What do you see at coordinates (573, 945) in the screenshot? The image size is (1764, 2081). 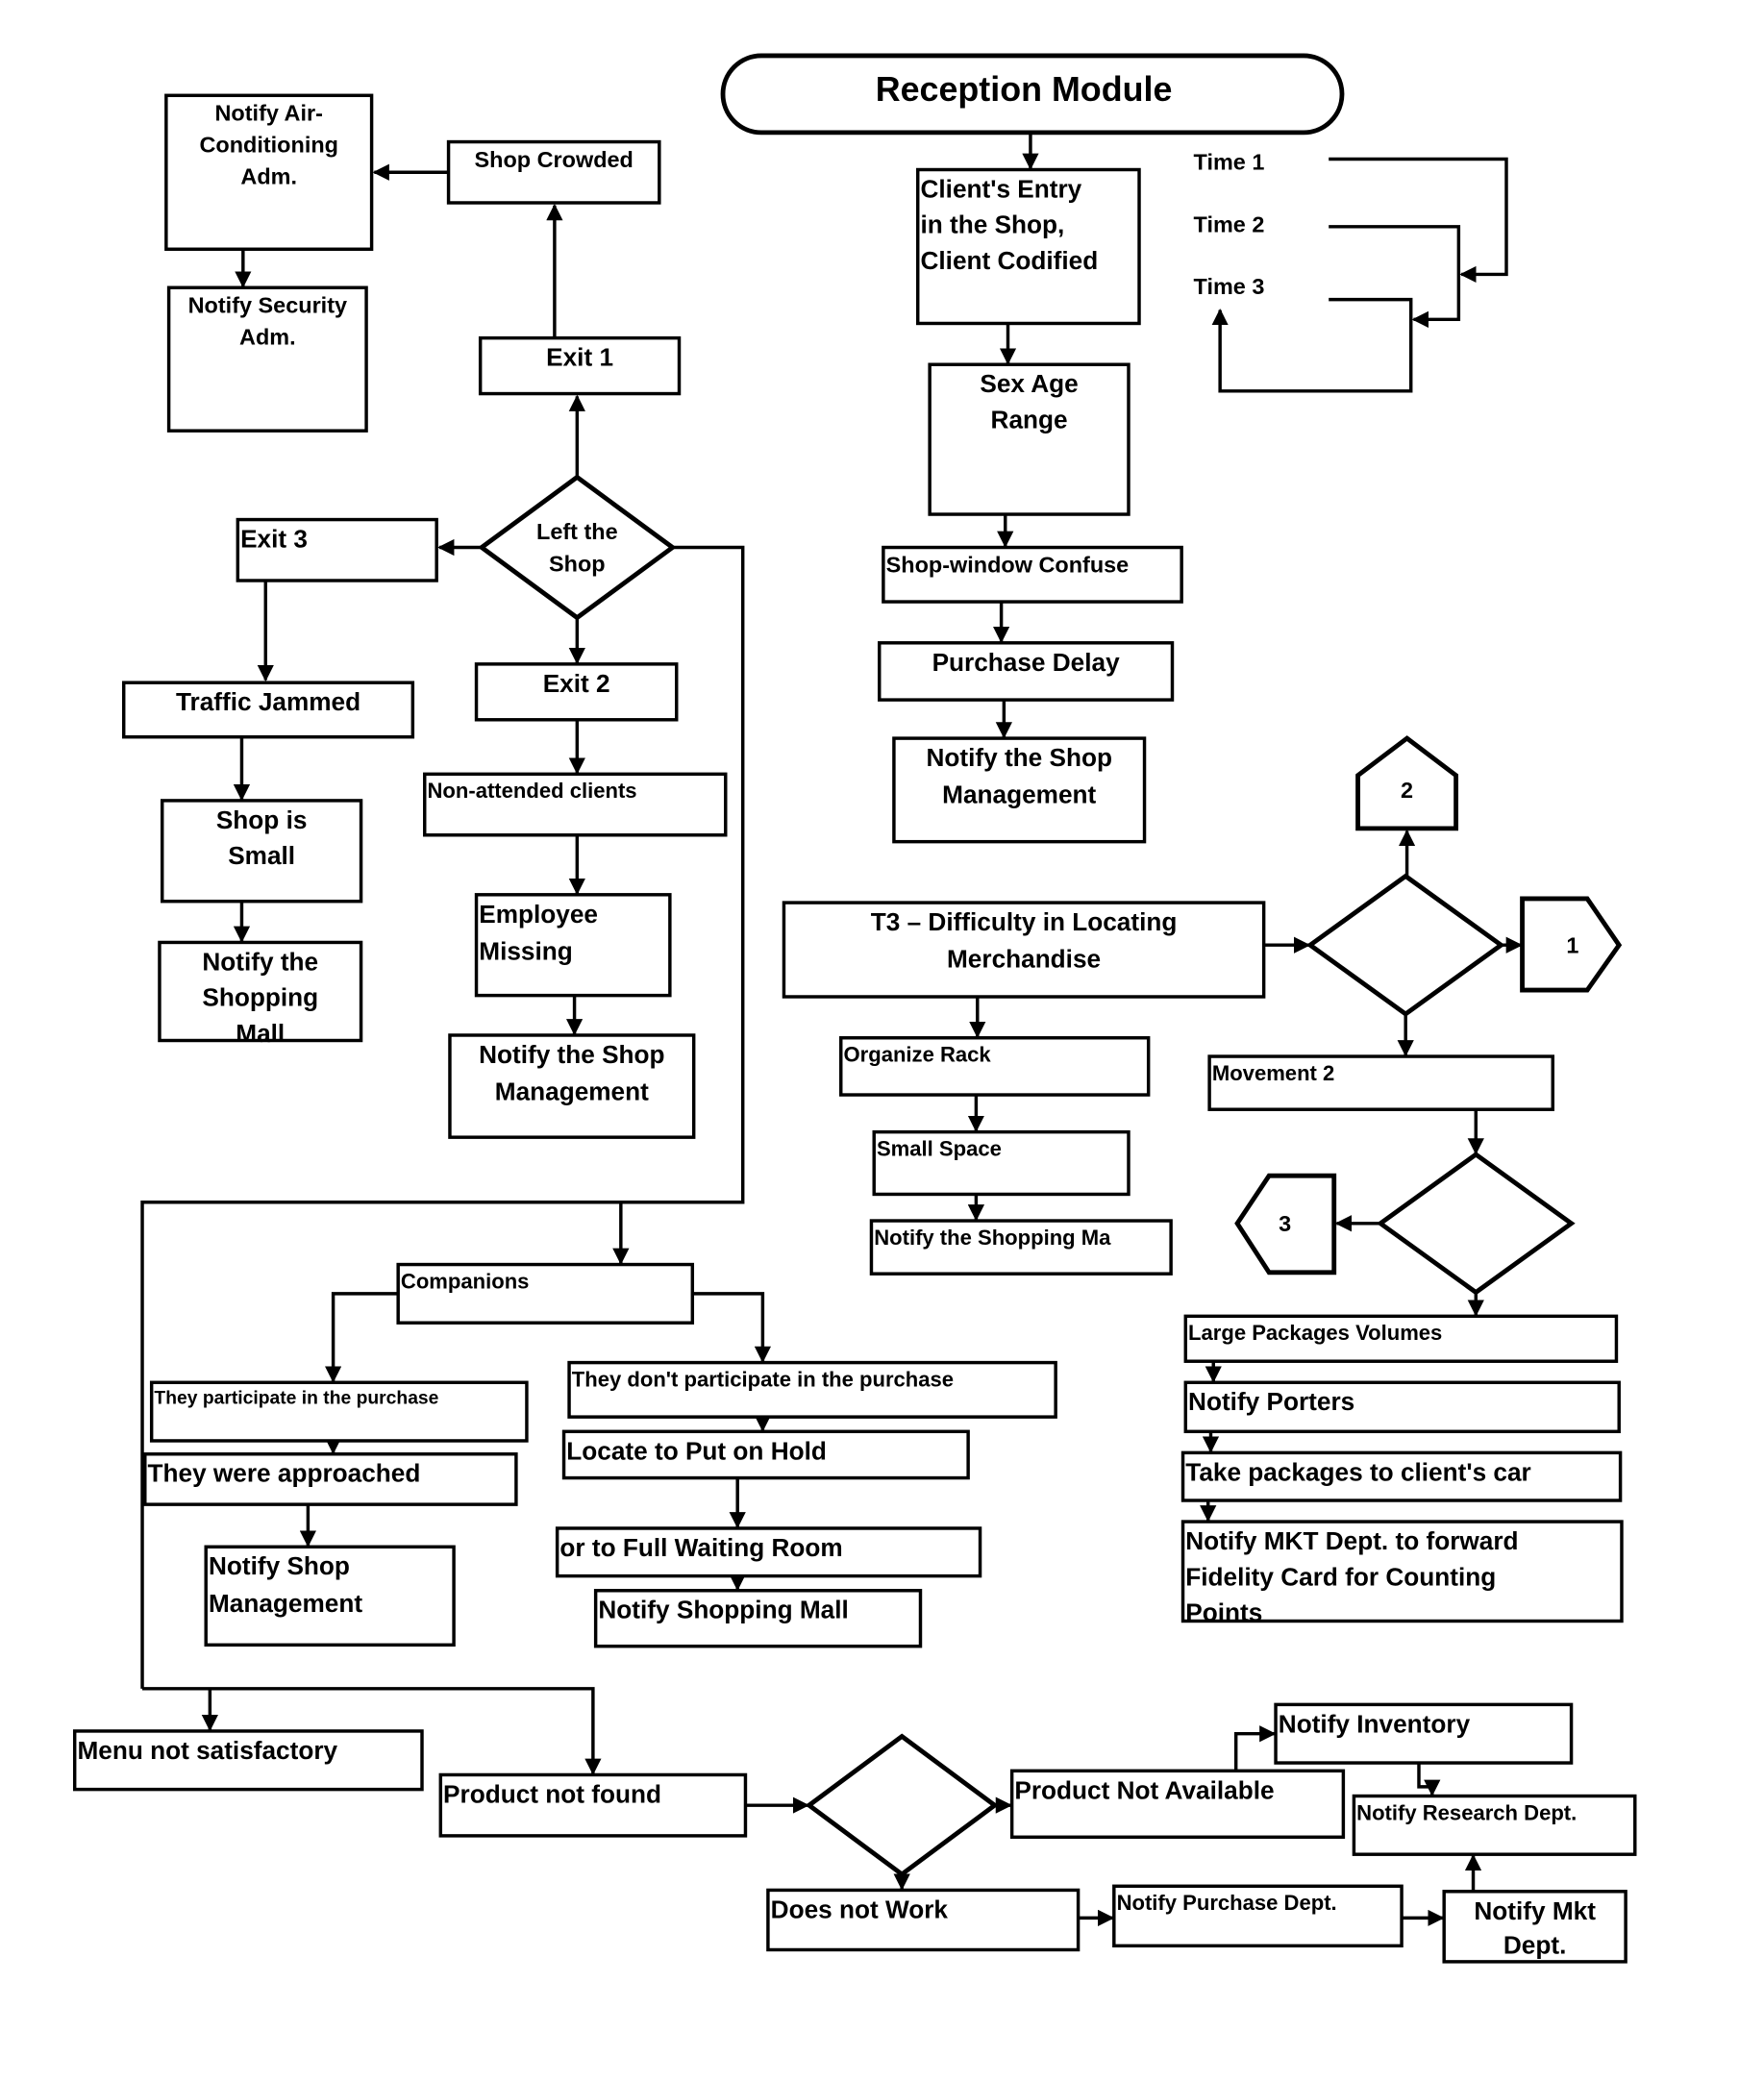 I see `node-employee-missing: Employee Missing` at bounding box center [573, 945].